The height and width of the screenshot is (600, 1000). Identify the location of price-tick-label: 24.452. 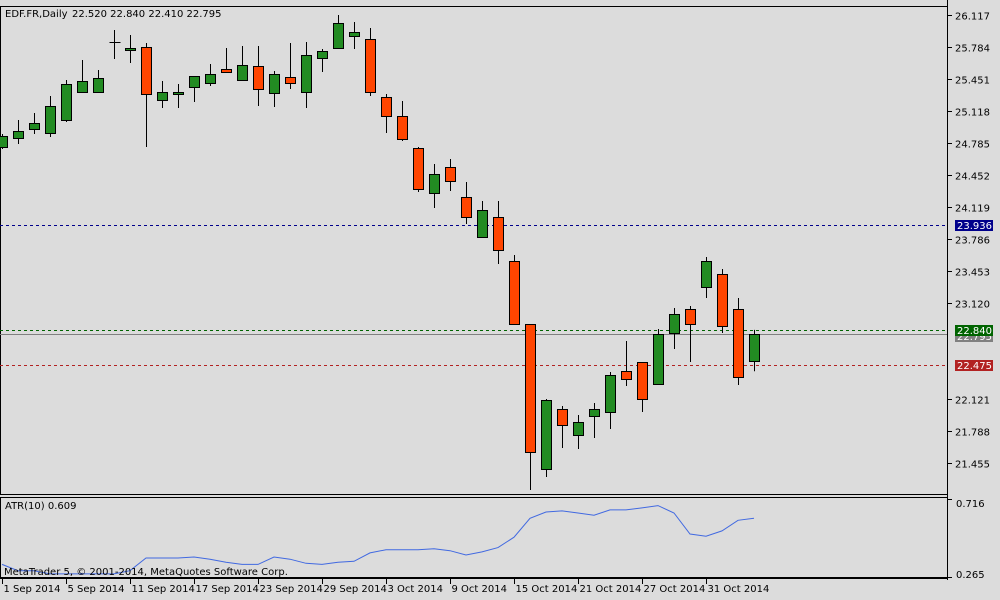
(972, 177).